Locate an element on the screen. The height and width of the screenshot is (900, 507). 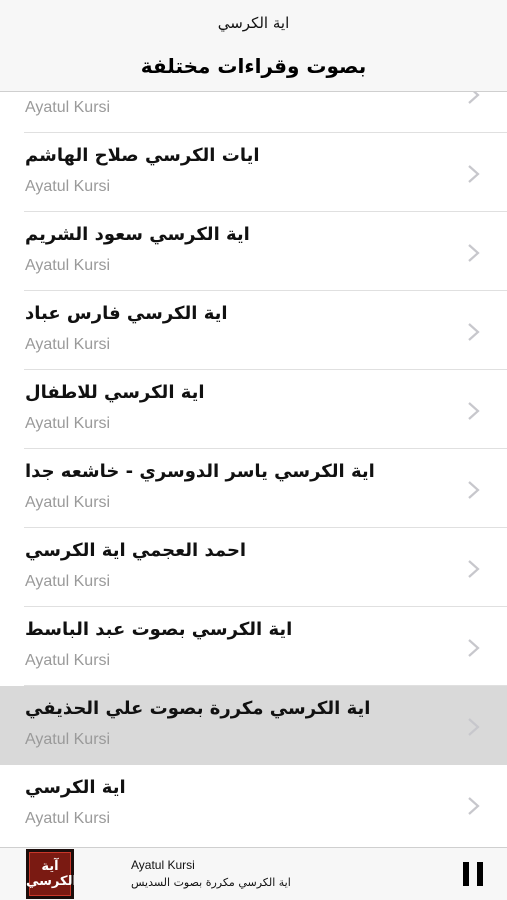
list-item: اية الكرسي Ayatul Kursi is located at coordinates (253, 804).